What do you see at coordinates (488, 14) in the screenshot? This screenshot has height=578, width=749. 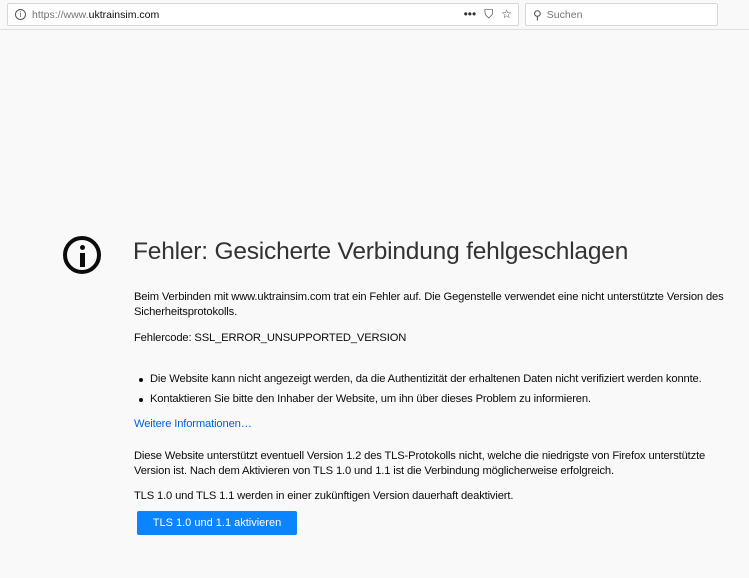 I see `pocket-icon: ⛉` at bounding box center [488, 14].